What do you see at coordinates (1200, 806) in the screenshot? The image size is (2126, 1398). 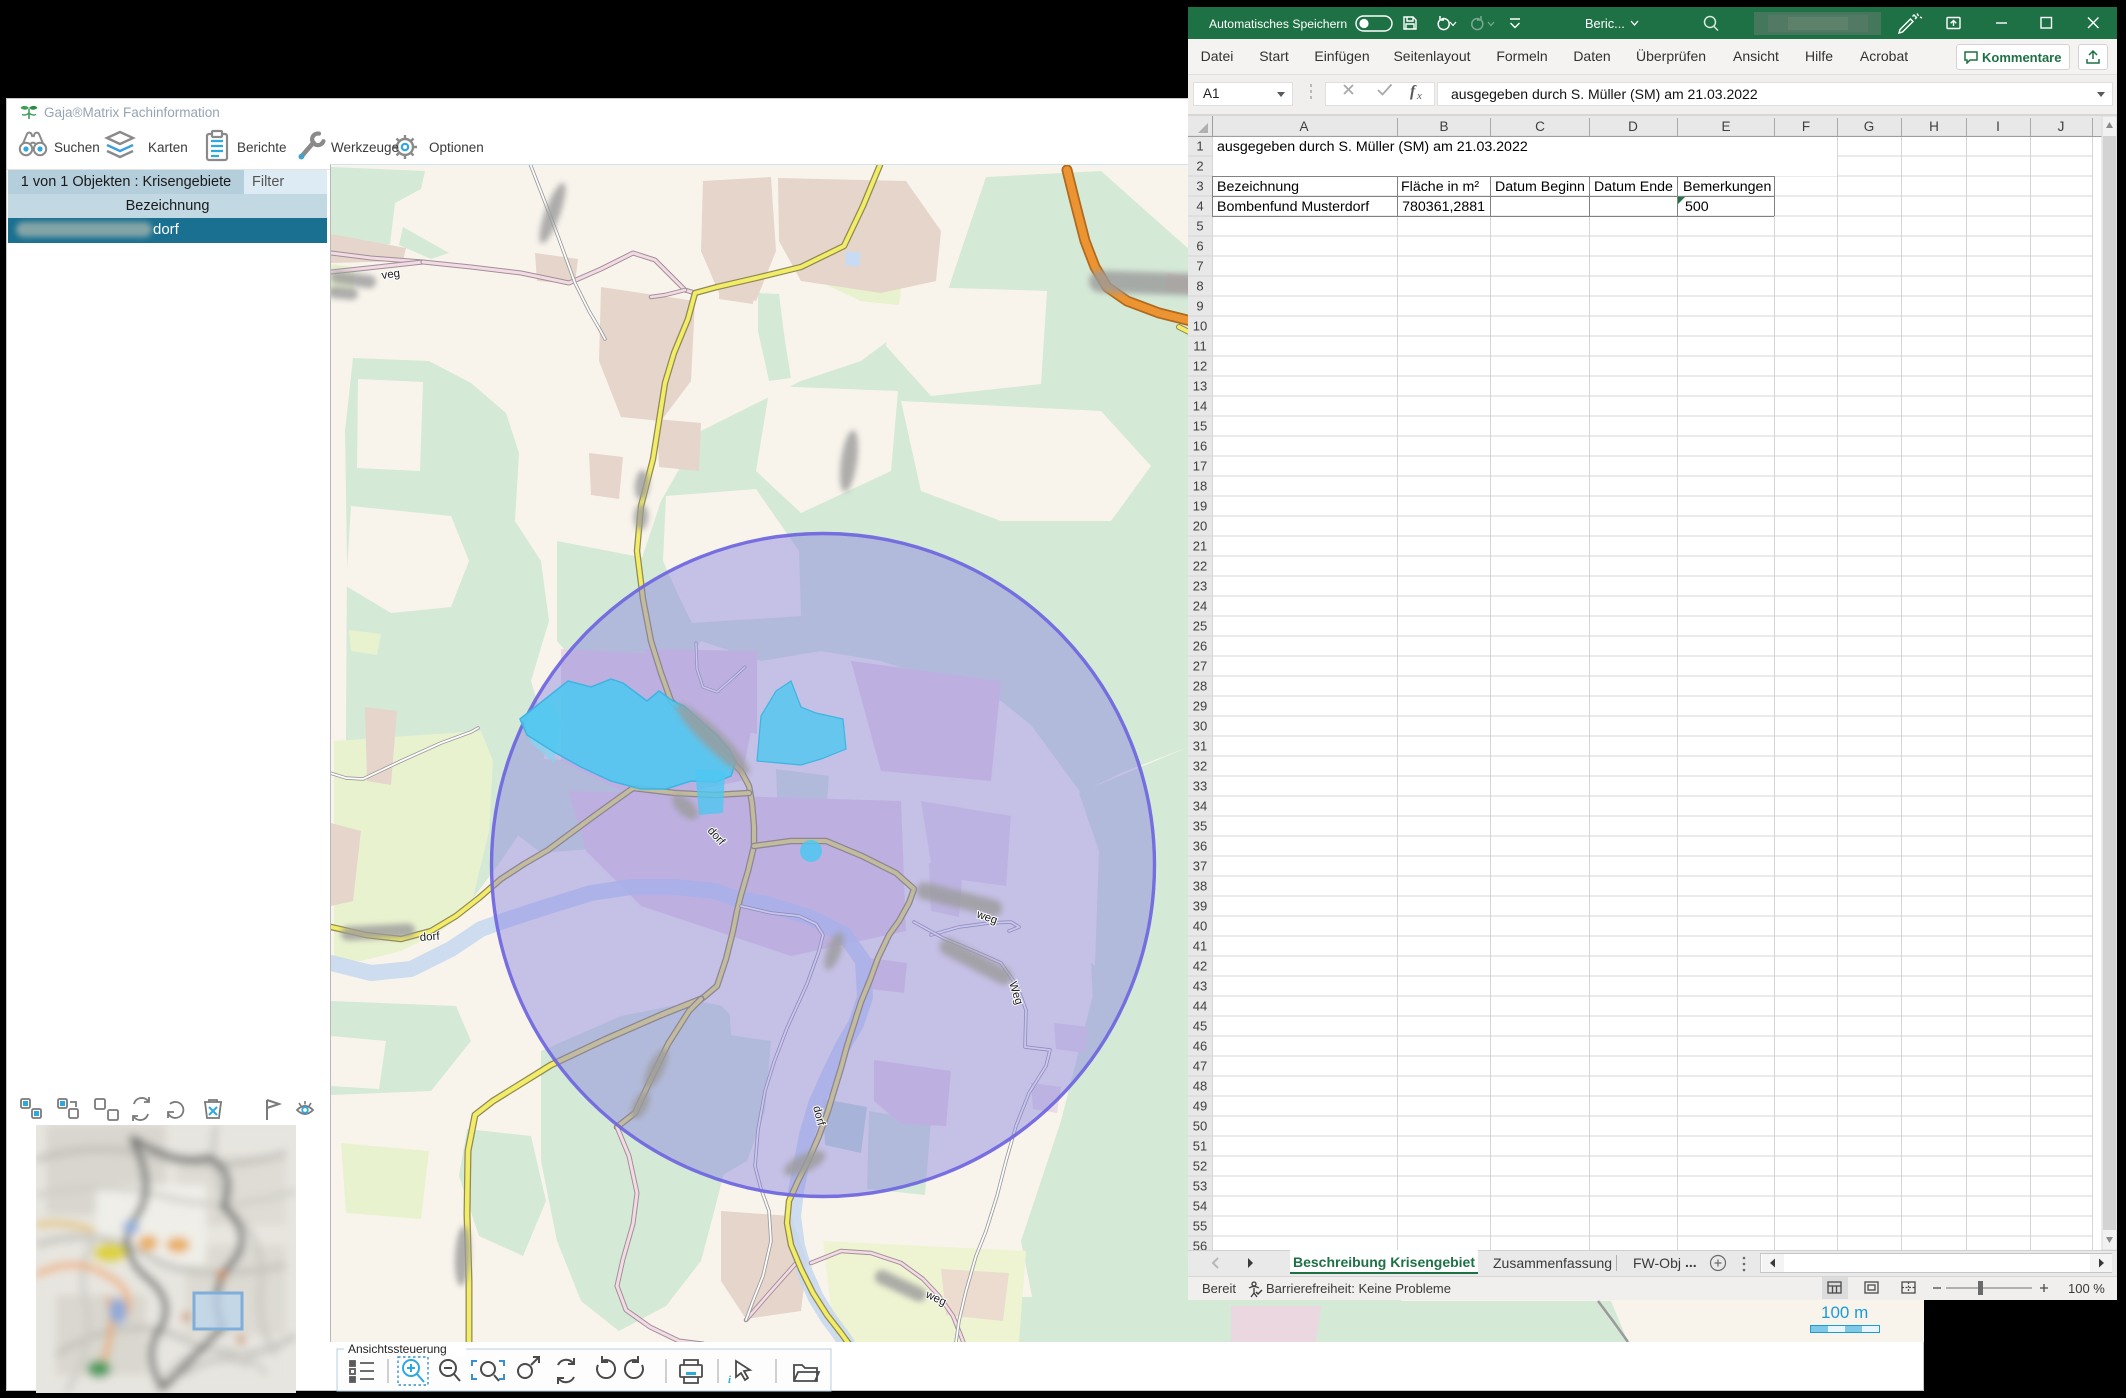 I see `svg-text: 34` at bounding box center [1200, 806].